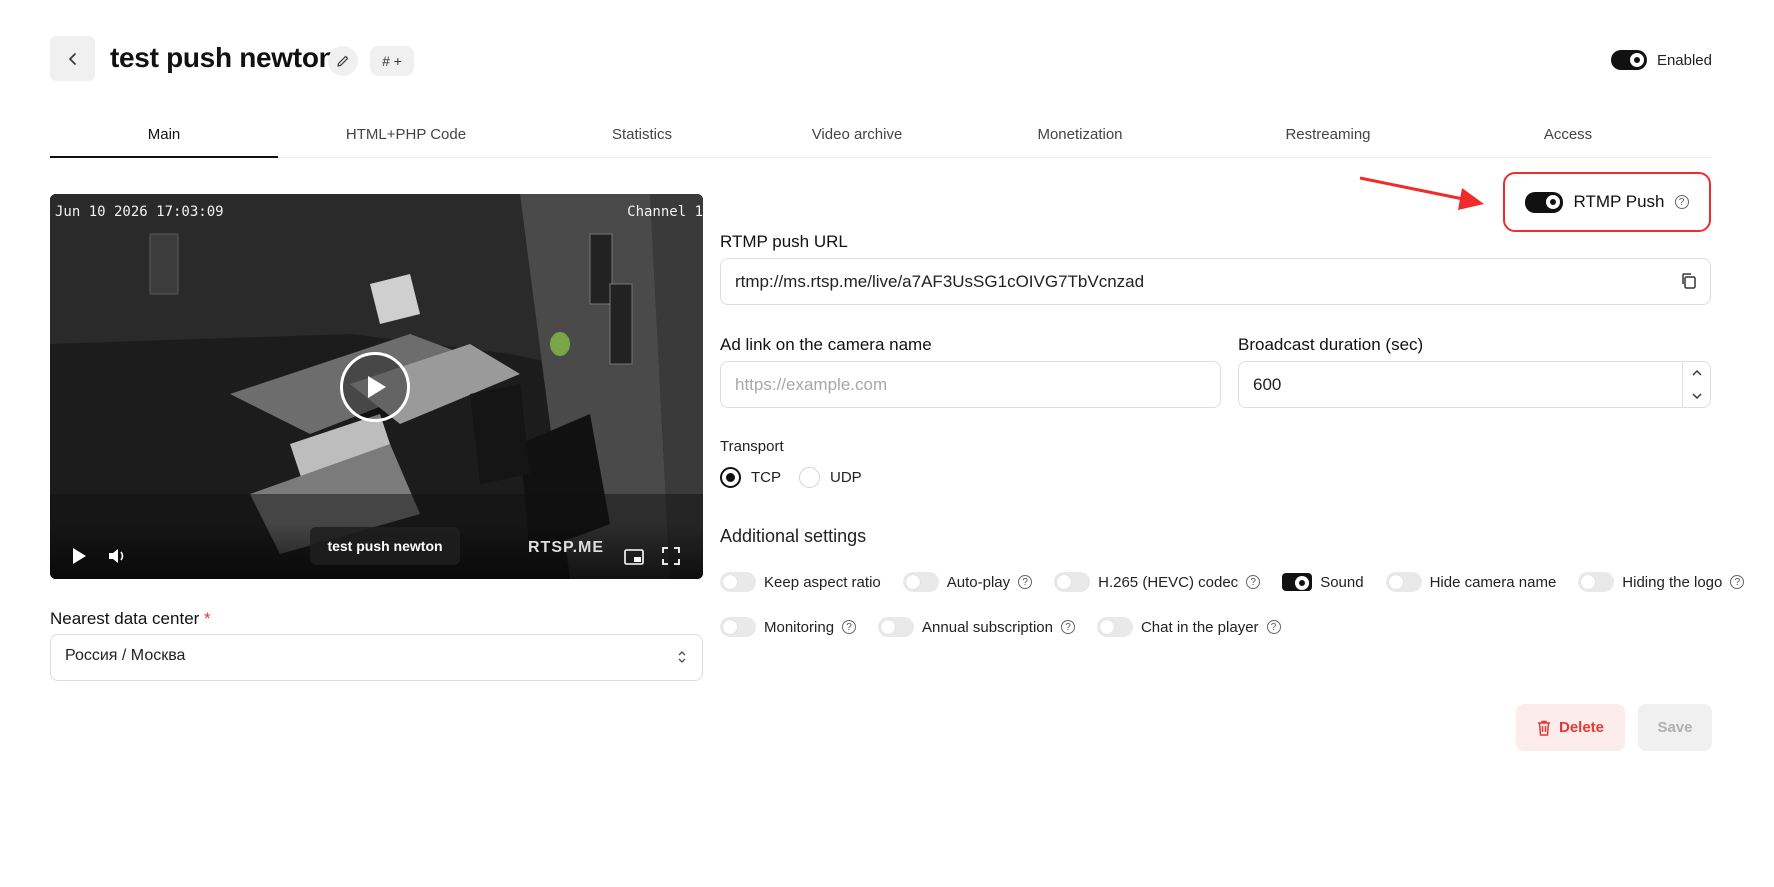 The width and height of the screenshot is (1774, 887). I want to click on copy-icon, so click(1689, 281).